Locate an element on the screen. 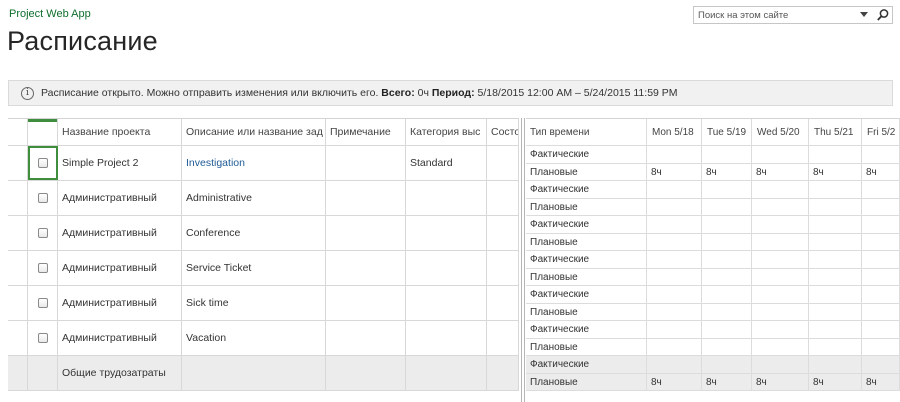  row-select-cell is located at coordinates (43, 338).